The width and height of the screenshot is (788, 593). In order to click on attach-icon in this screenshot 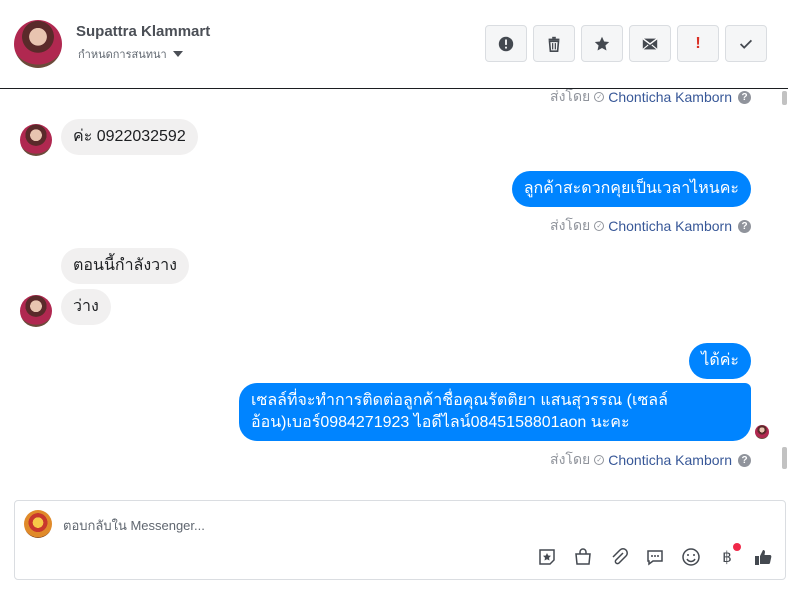, I will do `click(620, 556)`.